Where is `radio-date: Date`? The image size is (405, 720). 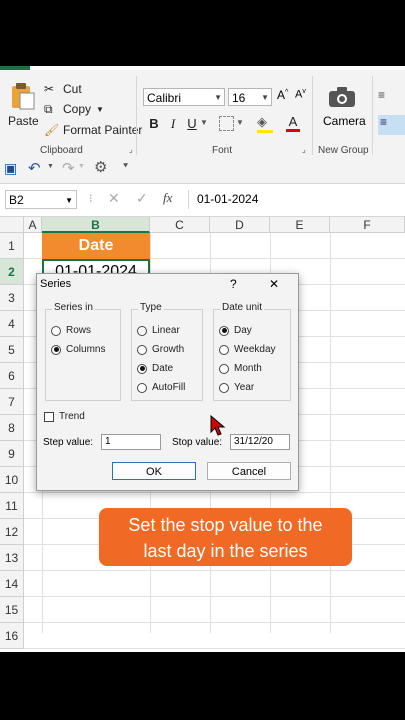
radio-date: Date is located at coordinates (155, 368).